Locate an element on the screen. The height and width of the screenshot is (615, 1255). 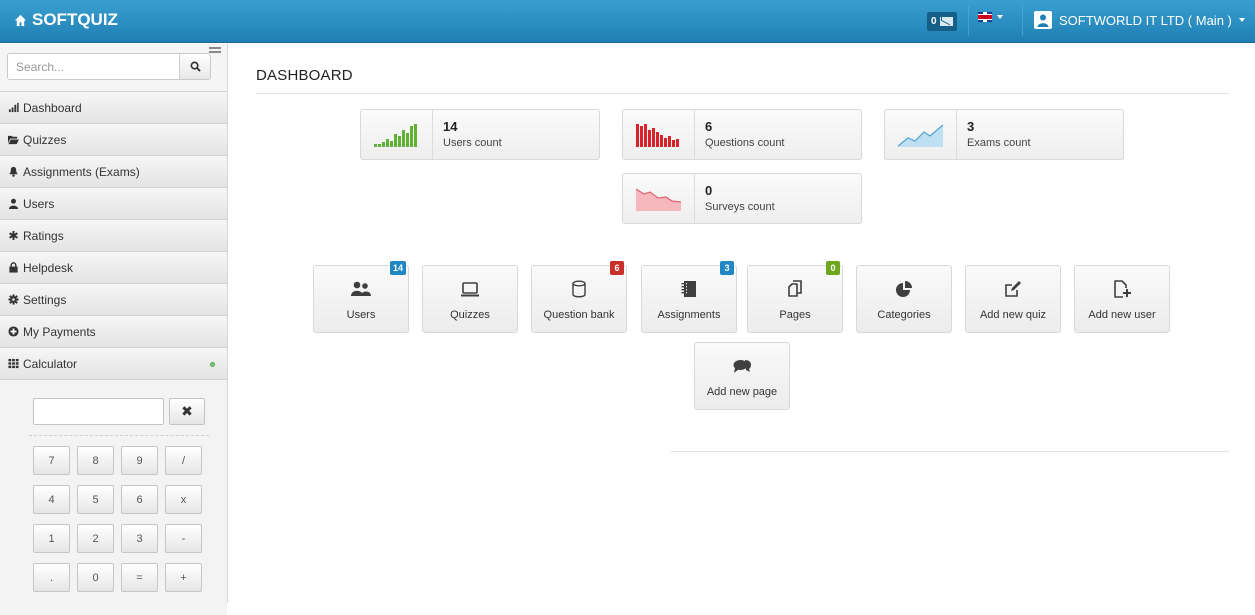
sidebar-search is located at coordinates (113, 67).